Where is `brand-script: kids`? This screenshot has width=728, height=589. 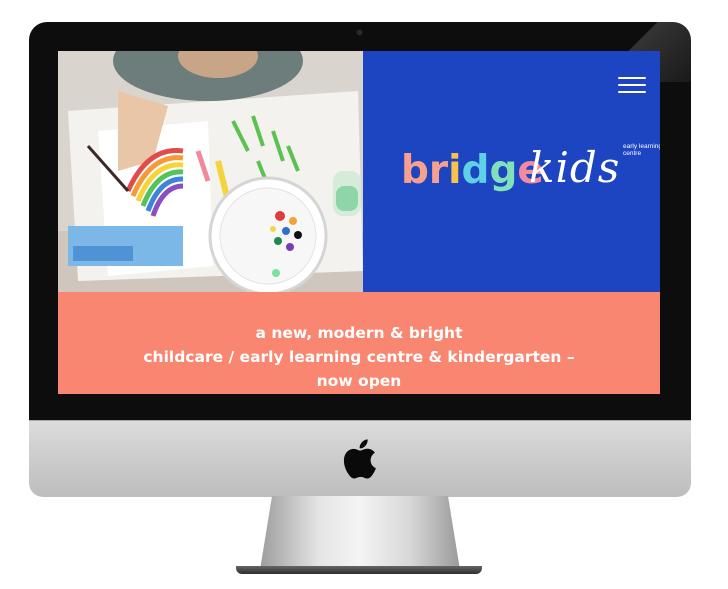 brand-script: kids is located at coordinates (575, 167).